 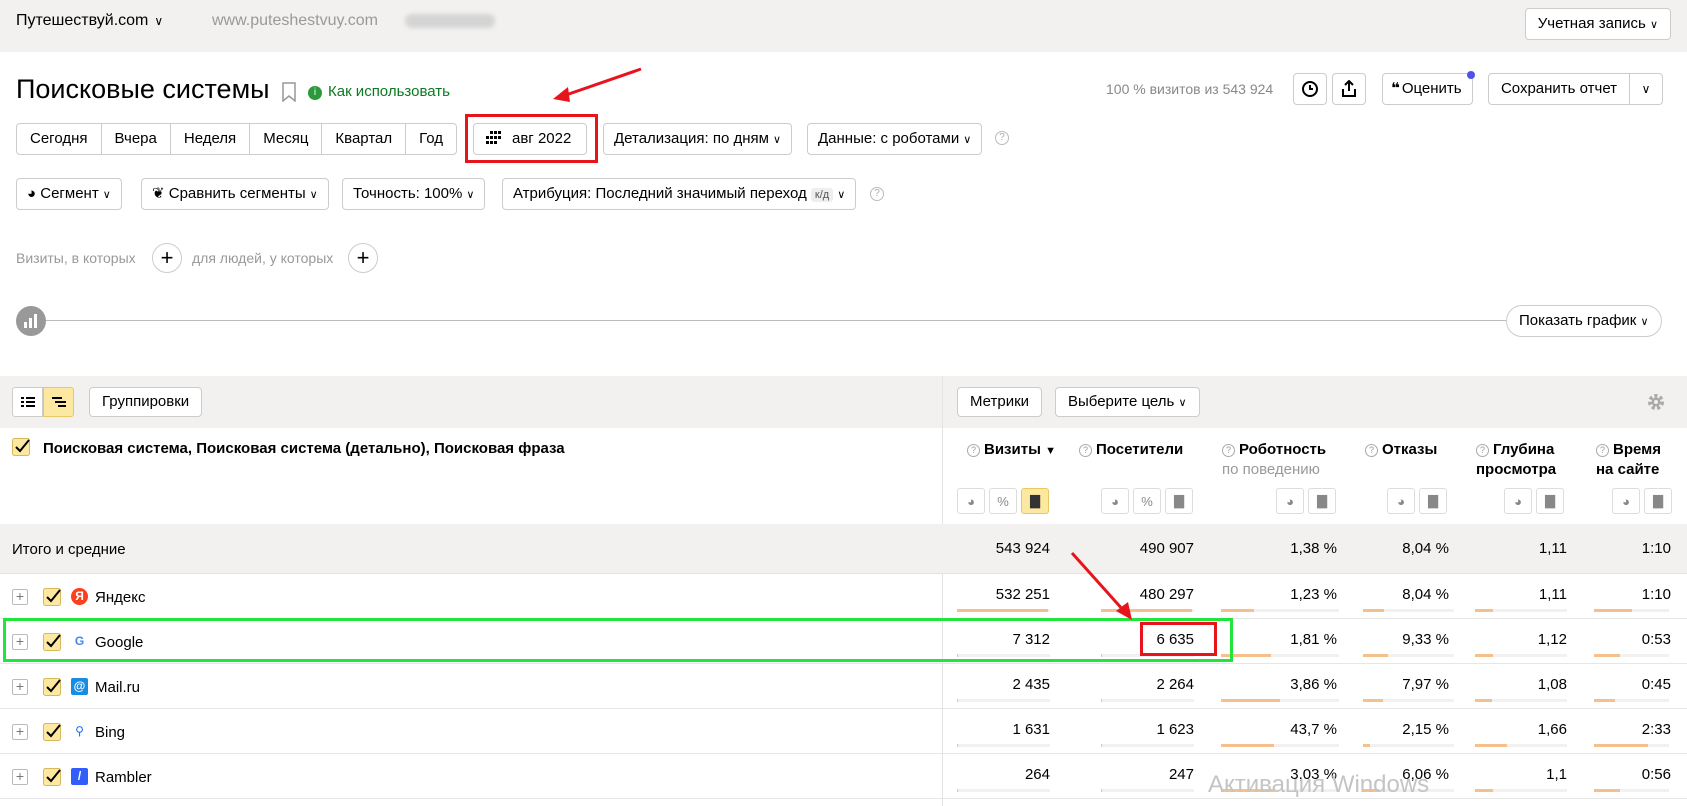 I want to click on chevron-down-icon: ∨, so click(x=1646, y=89).